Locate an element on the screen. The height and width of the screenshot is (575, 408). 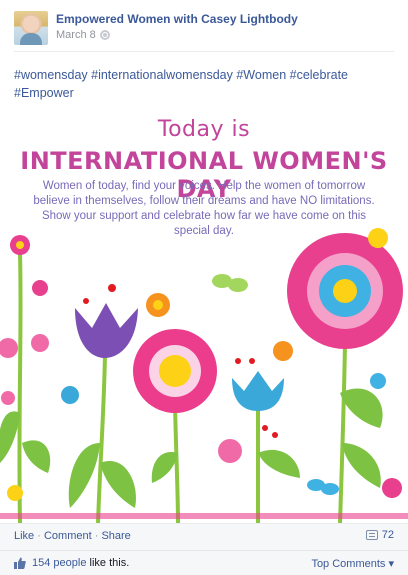
image-title-line1: Today is is located at coordinates (204, 129).